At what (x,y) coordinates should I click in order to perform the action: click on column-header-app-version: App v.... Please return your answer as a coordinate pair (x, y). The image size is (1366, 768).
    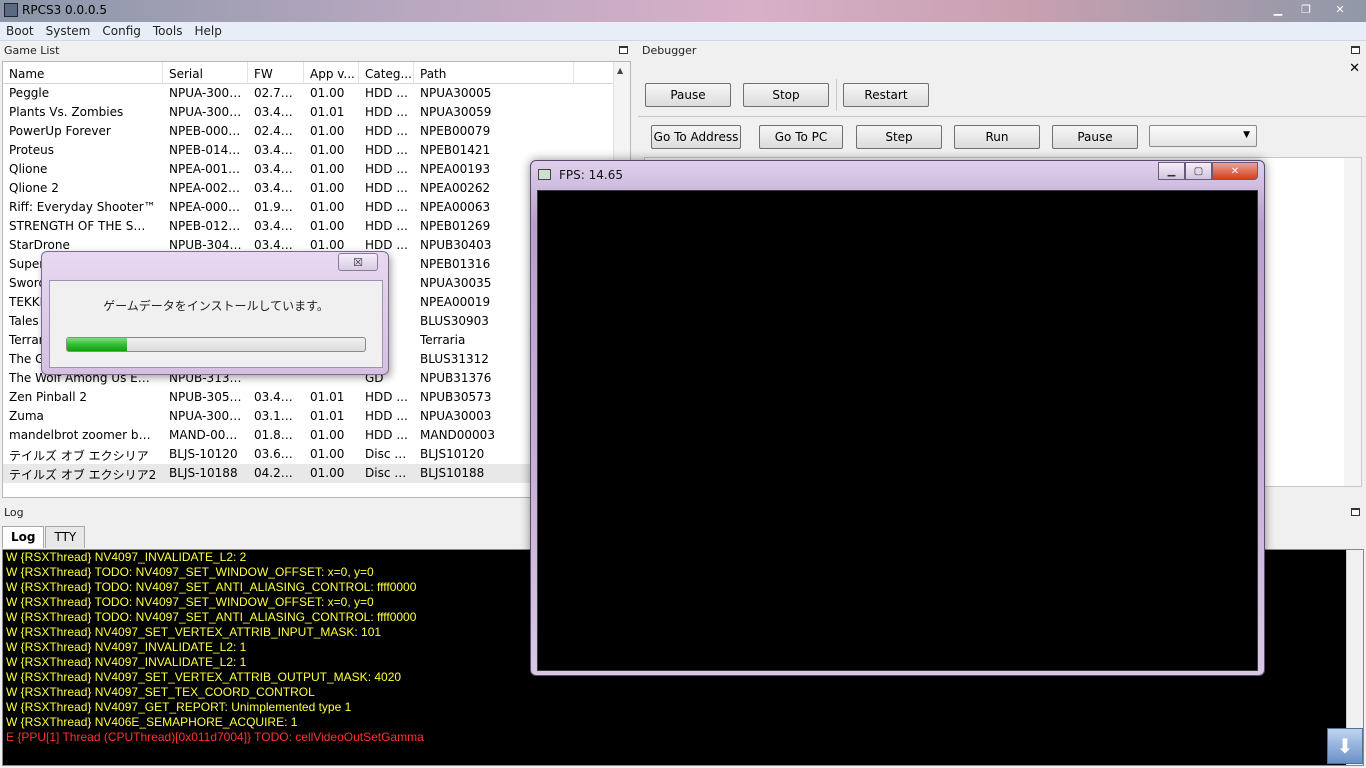
    Looking at the image, I should click on (331, 72).